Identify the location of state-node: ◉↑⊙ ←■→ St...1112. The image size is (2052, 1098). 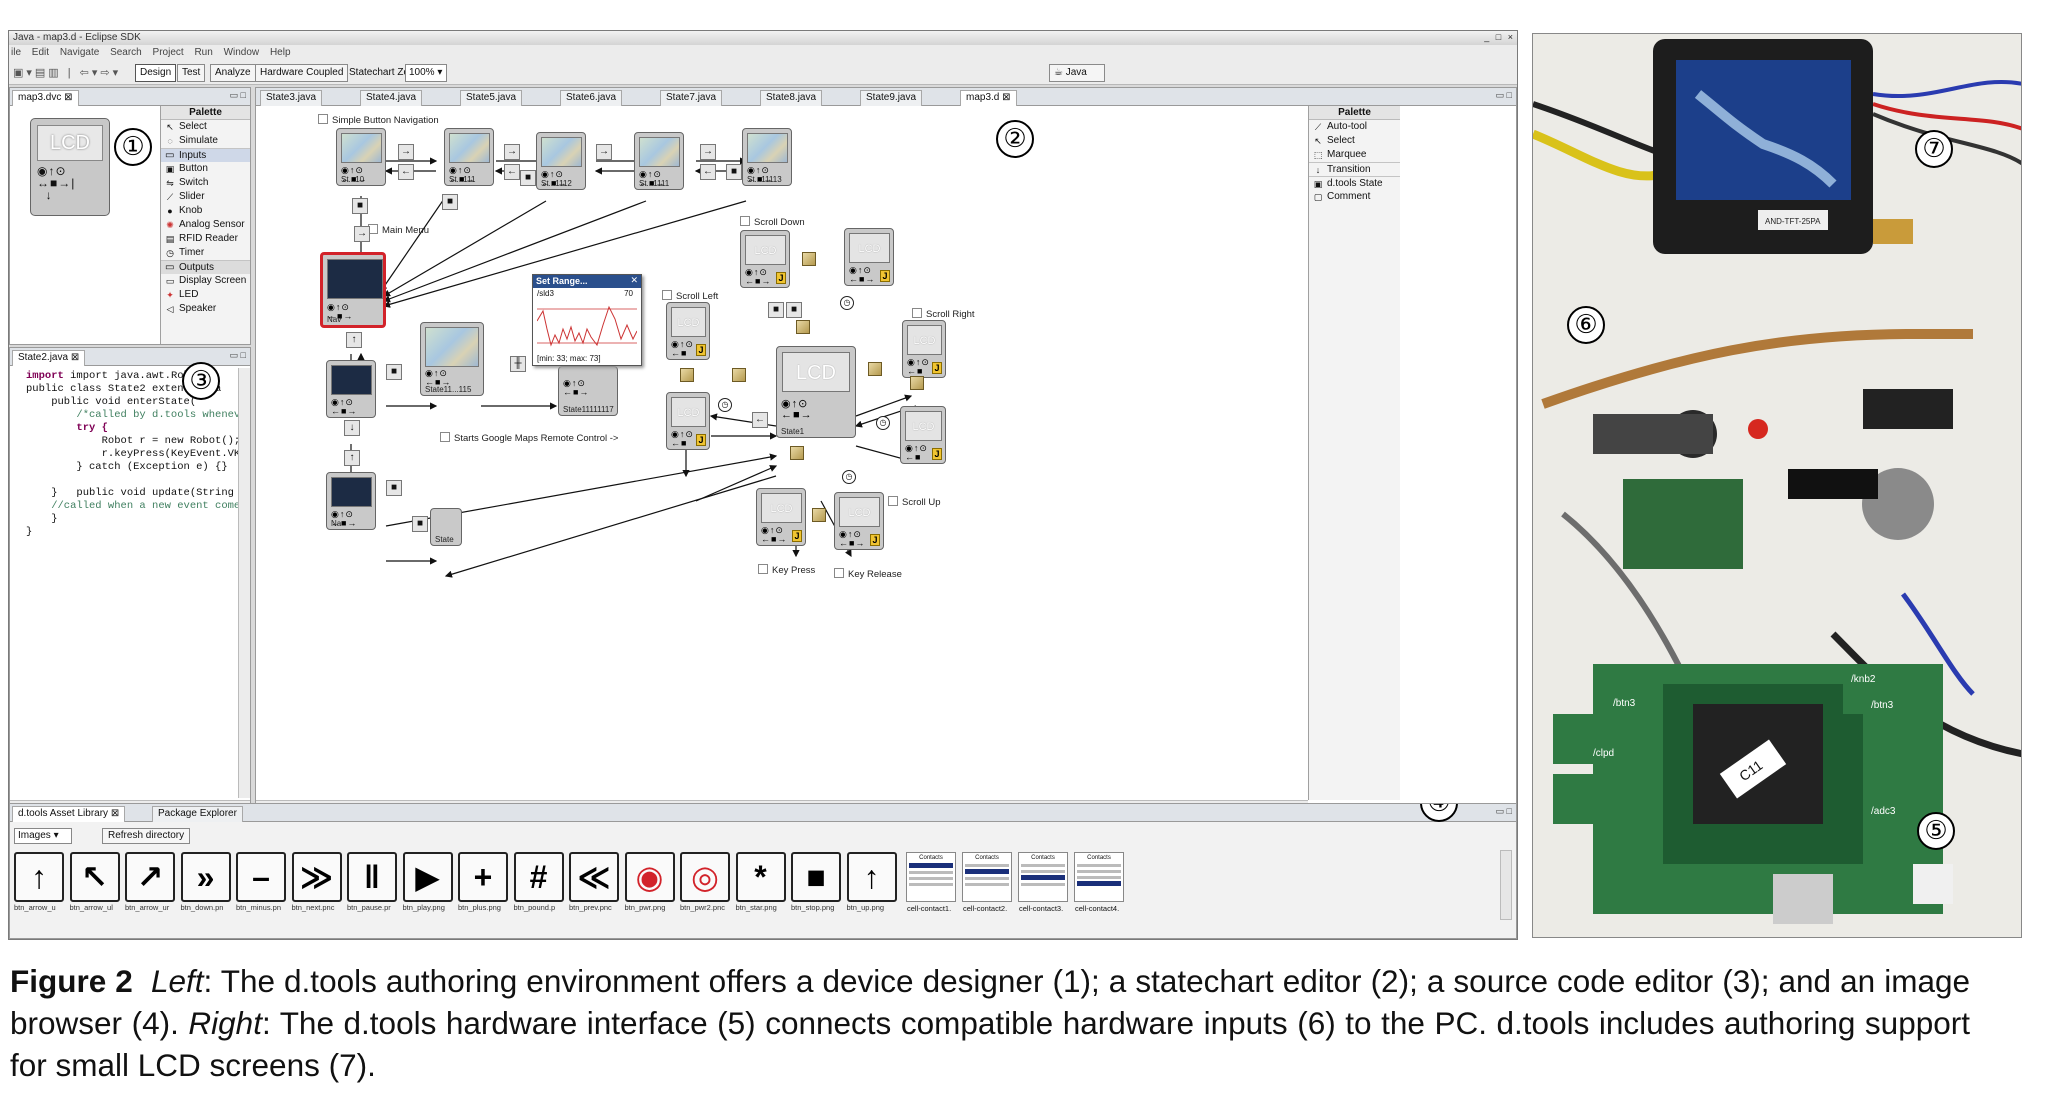
(561, 161).